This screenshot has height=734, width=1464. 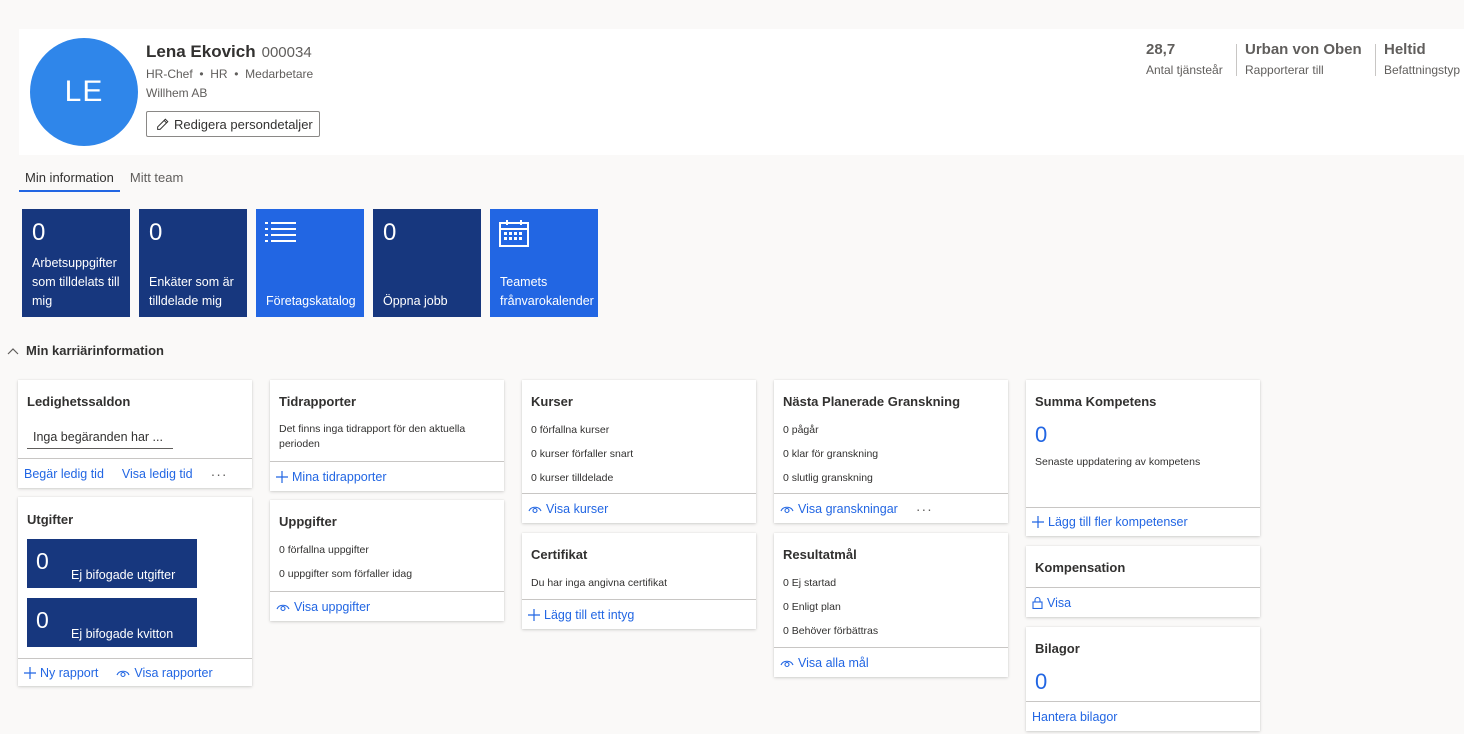 I want to click on card-attachments: Bilagor 0 Hantera bilagor, so click(x=1143, y=679).